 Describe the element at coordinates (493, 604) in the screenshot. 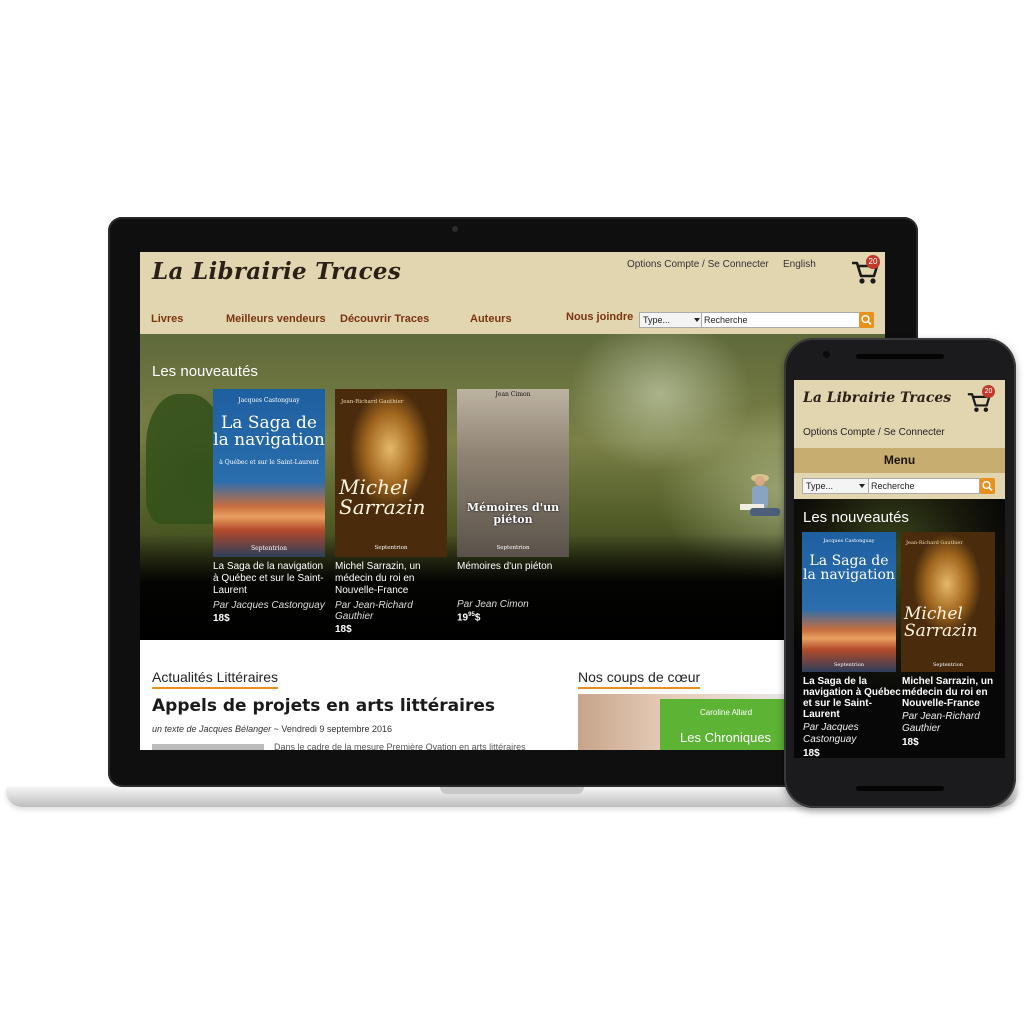

I see `book-author: Par Jean Cimon` at that location.